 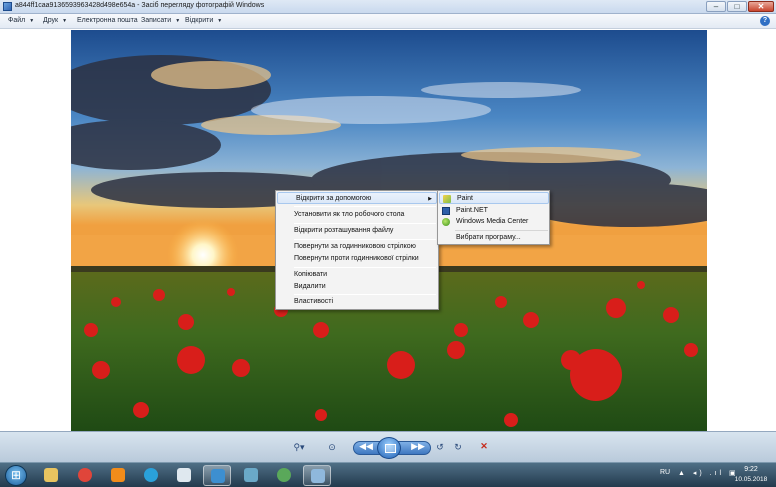 What do you see at coordinates (299, 448) in the screenshot?
I see `zoom-icon: ⚲▾` at bounding box center [299, 448].